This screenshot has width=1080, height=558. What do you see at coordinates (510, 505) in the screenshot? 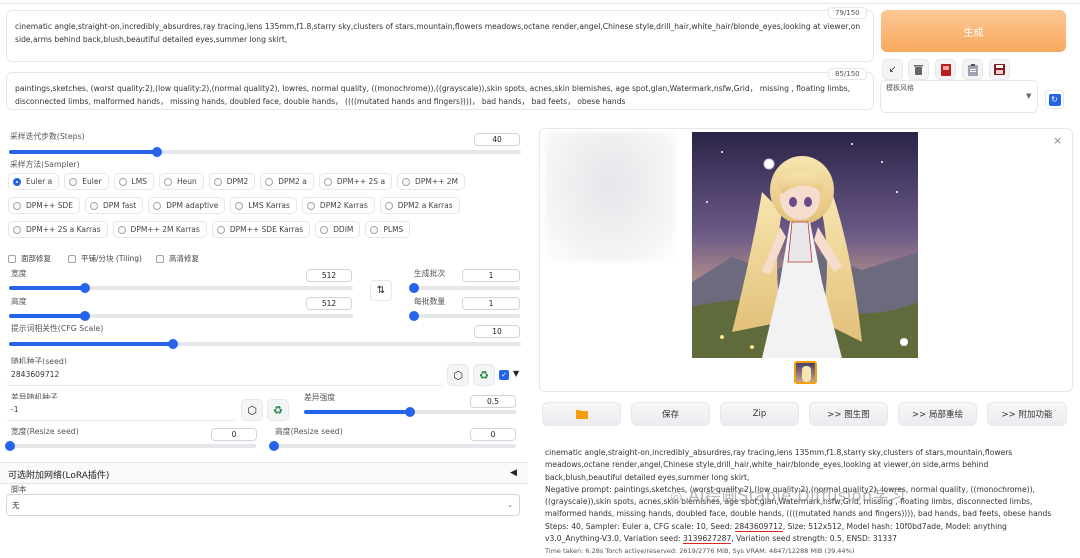
I see `chevron-down-icon: ⌄` at bounding box center [510, 505].